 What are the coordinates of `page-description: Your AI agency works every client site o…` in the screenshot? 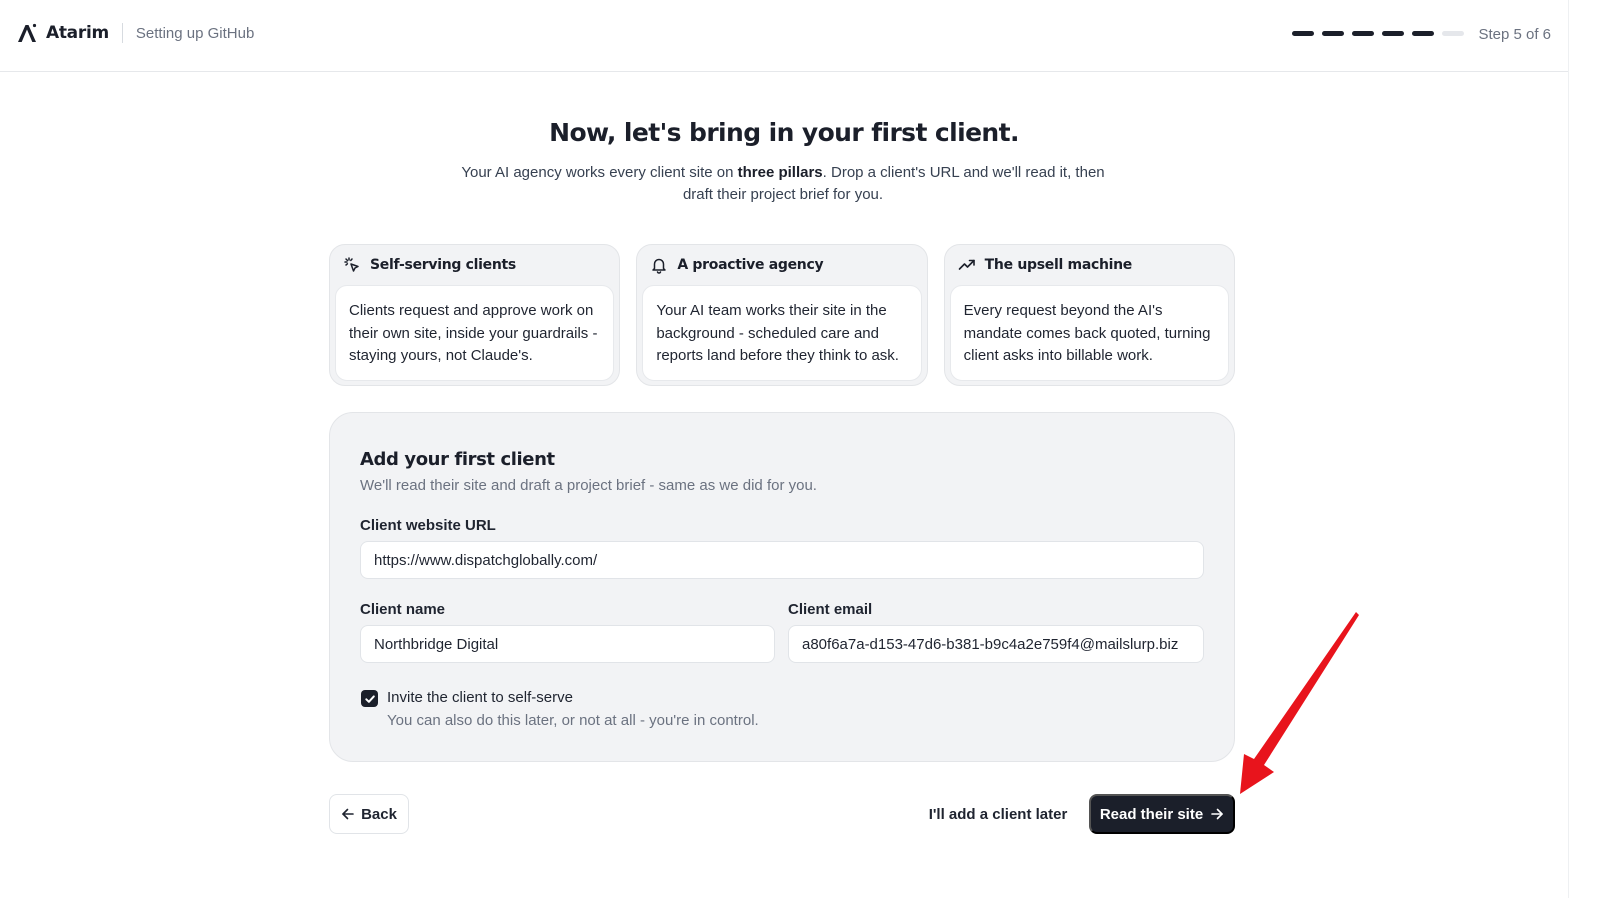 It's located at (783, 184).